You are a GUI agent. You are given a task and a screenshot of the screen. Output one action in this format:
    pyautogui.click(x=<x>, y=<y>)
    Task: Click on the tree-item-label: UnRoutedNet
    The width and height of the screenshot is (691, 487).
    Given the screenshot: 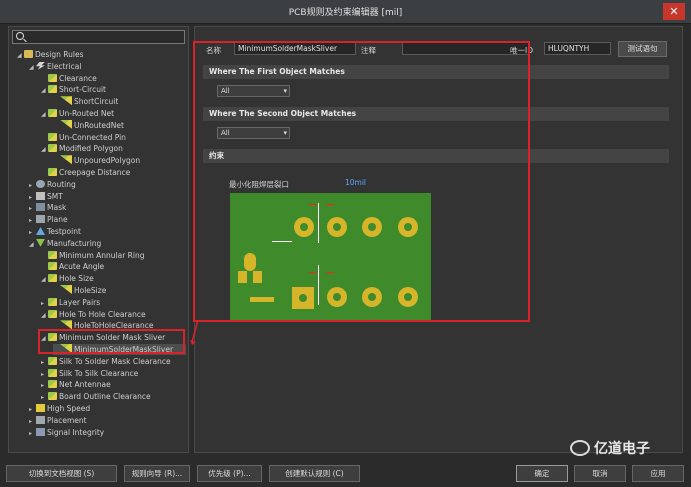 What is the action you would take?
    pyautogui.click(x=99, y=125)
    